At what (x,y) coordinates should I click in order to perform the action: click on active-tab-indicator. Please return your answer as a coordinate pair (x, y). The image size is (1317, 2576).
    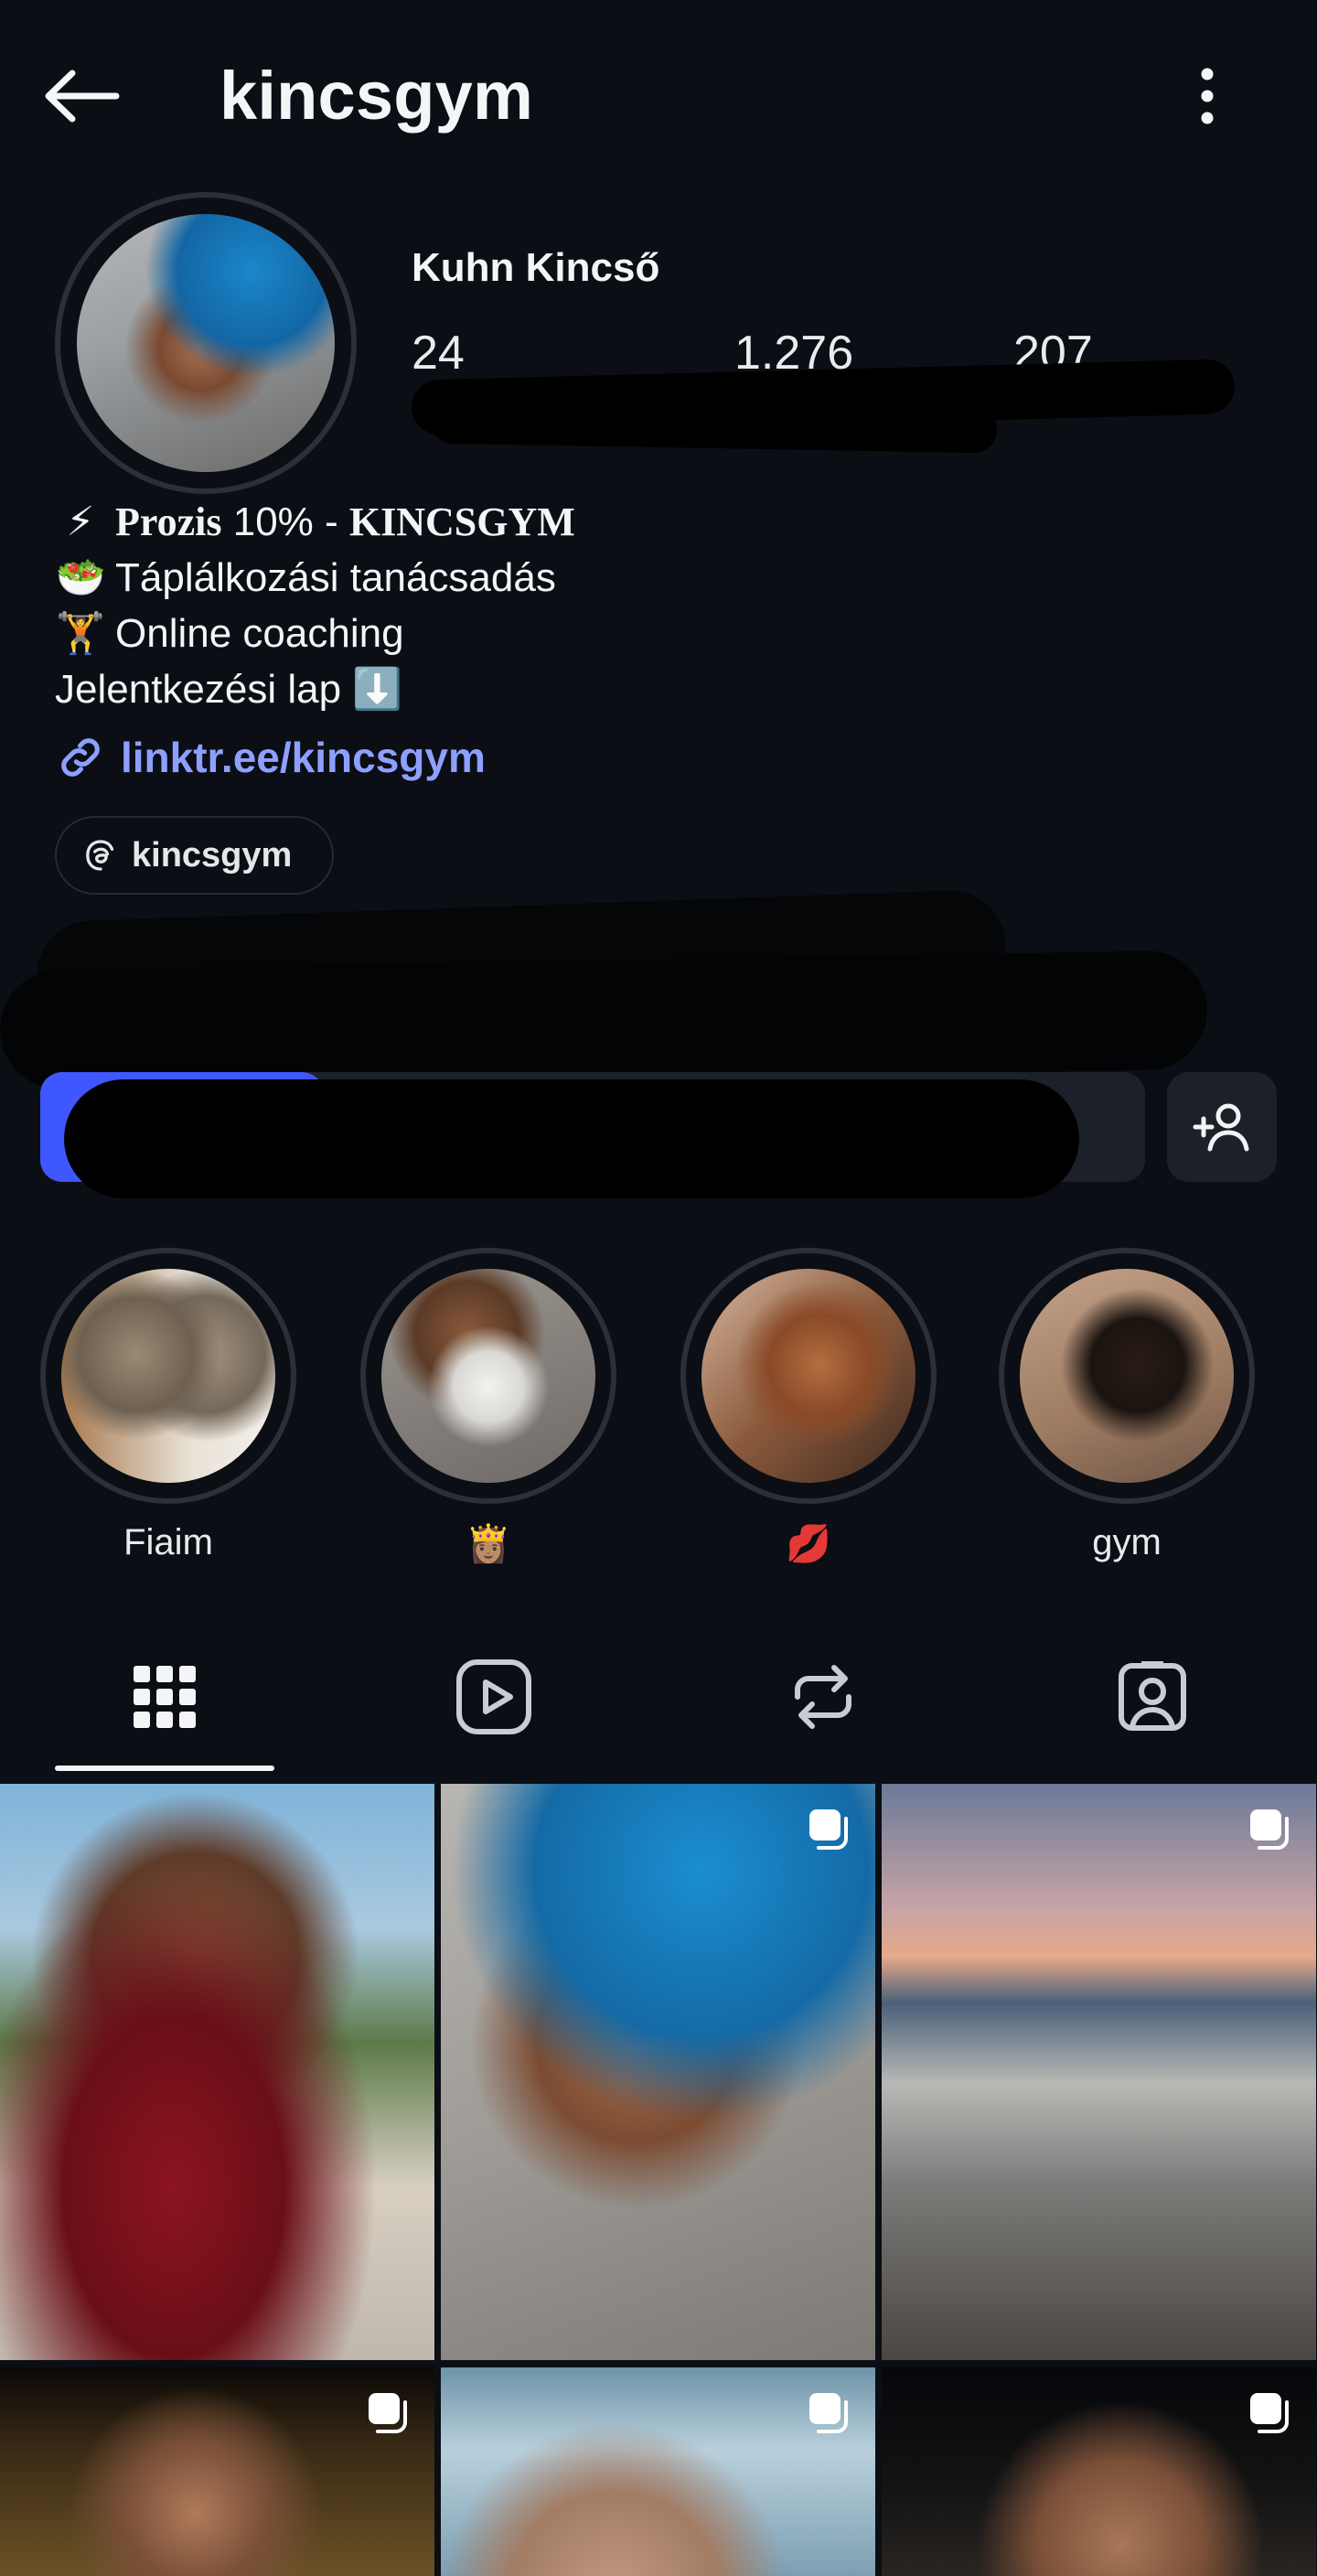
    Looking at the image, I should click on (164, 1768).